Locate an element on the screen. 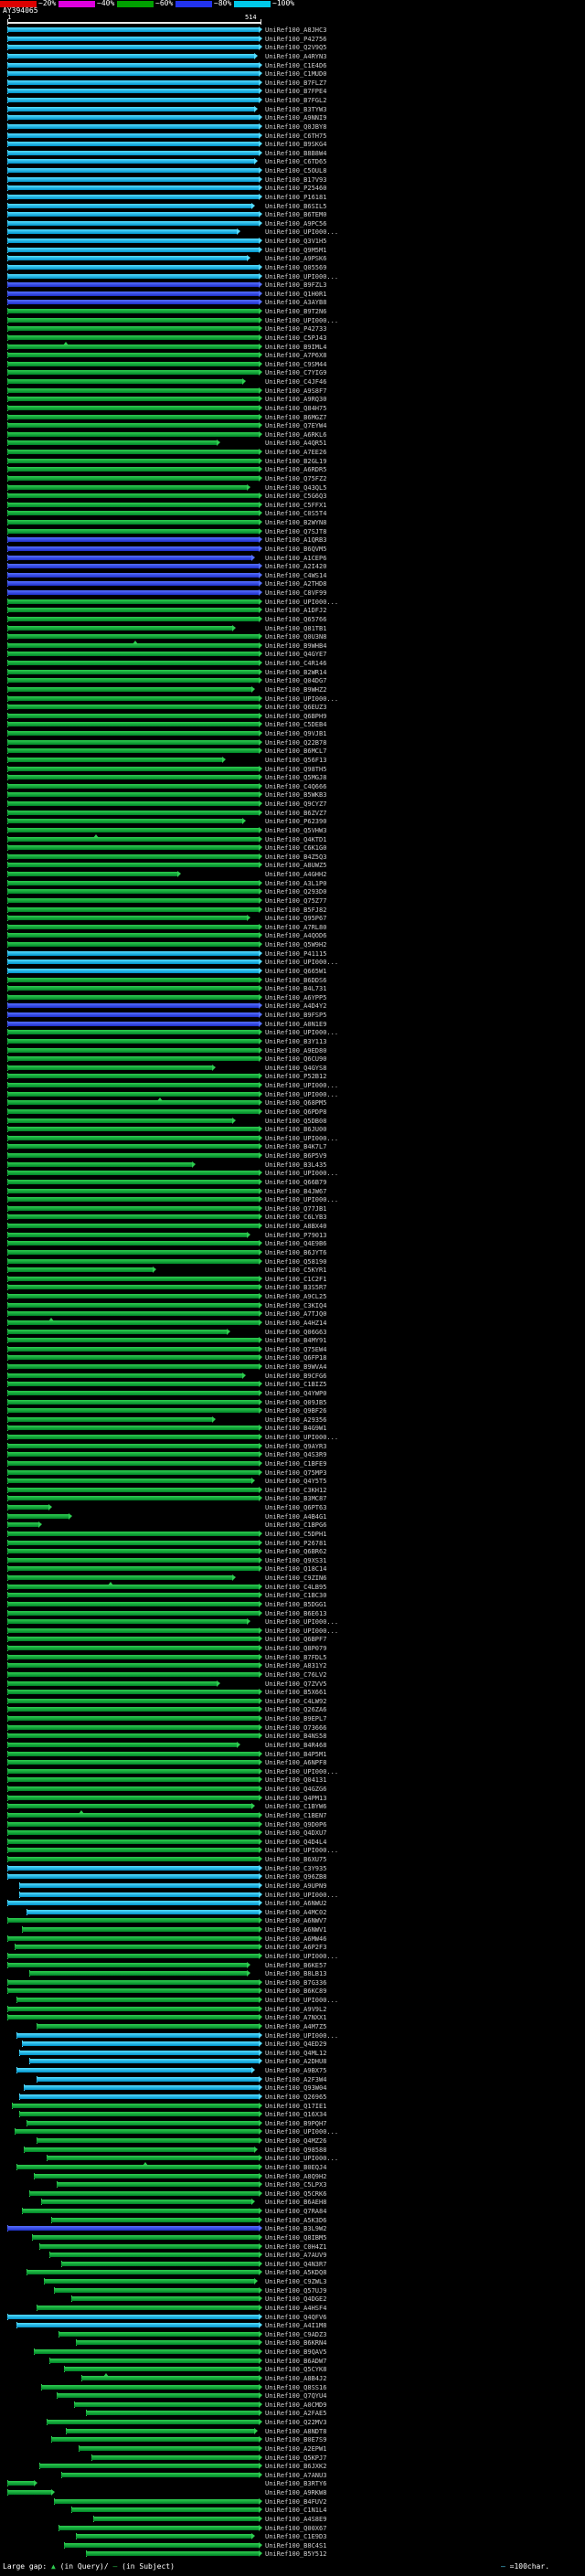 This screenshot has height=2576, width=585. hit-label: UniRef100_B2WYN8 is located at coordinates (296, 522).